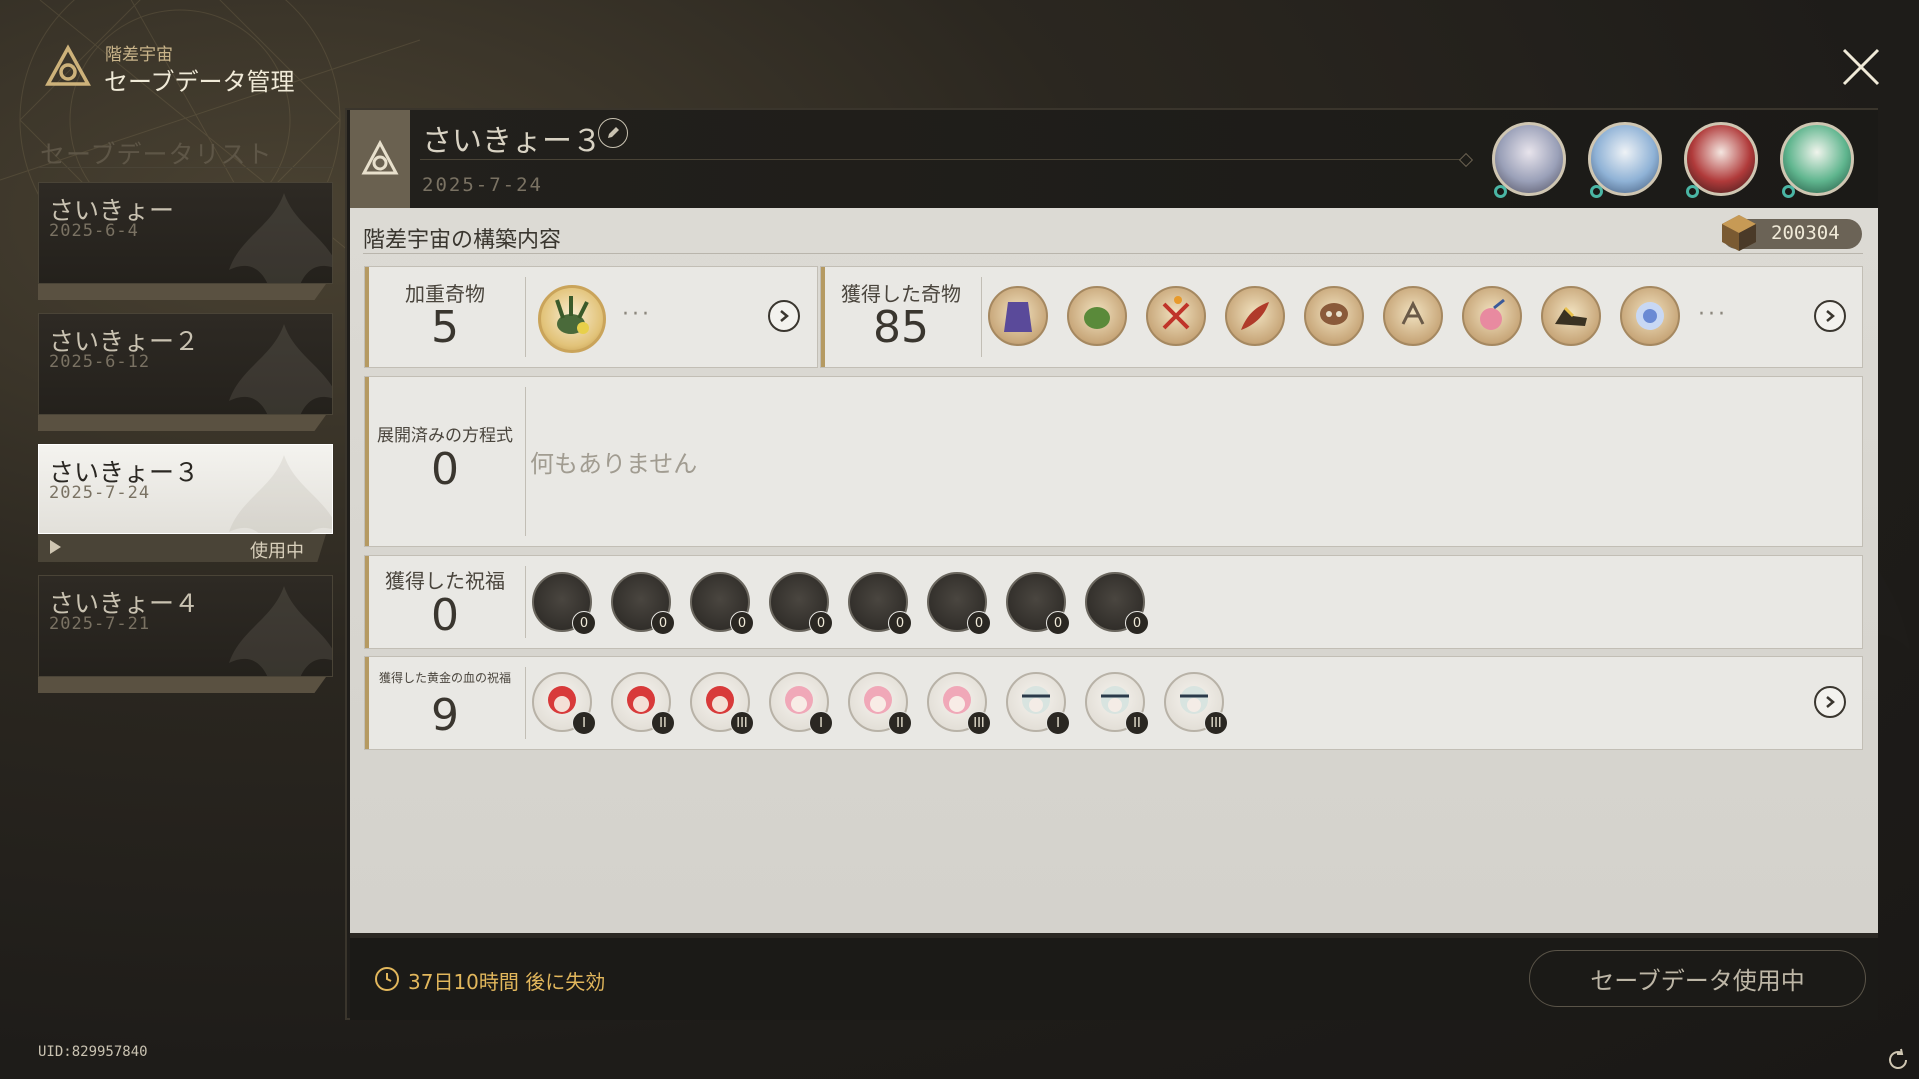 The width and height of the screenshot is (1919, 1079). What do you see at coordinates (1697, 978) in the screenshot?
I see `save-in-use-button: セーブデータ使用中` at bounding box center [1697, 978].